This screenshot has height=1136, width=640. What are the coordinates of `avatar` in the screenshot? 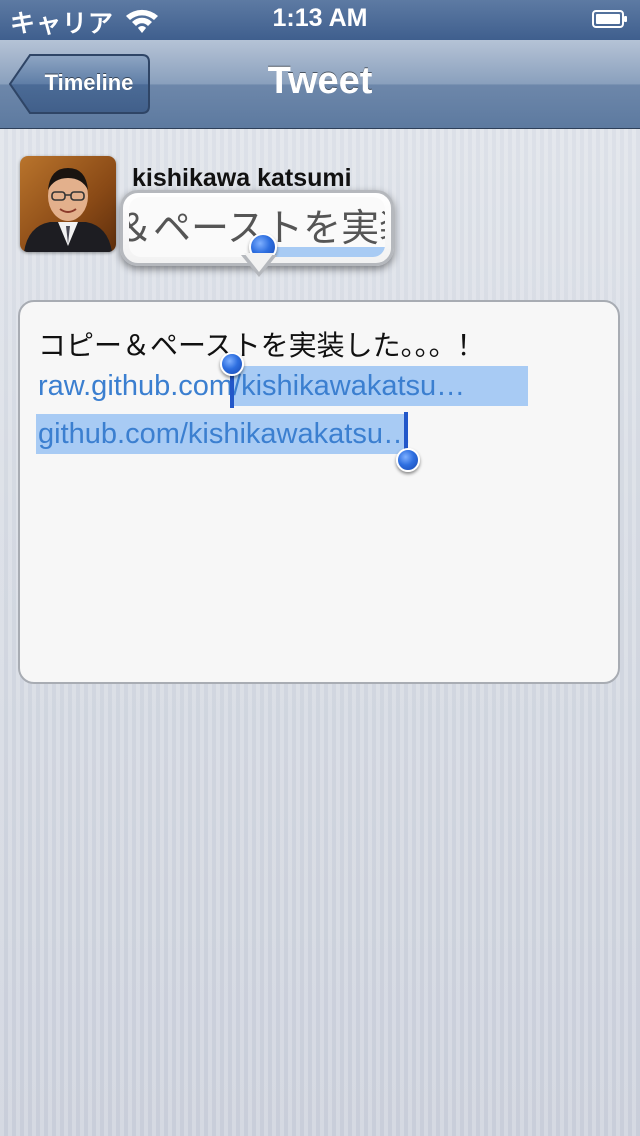 It's located at (68, 204).